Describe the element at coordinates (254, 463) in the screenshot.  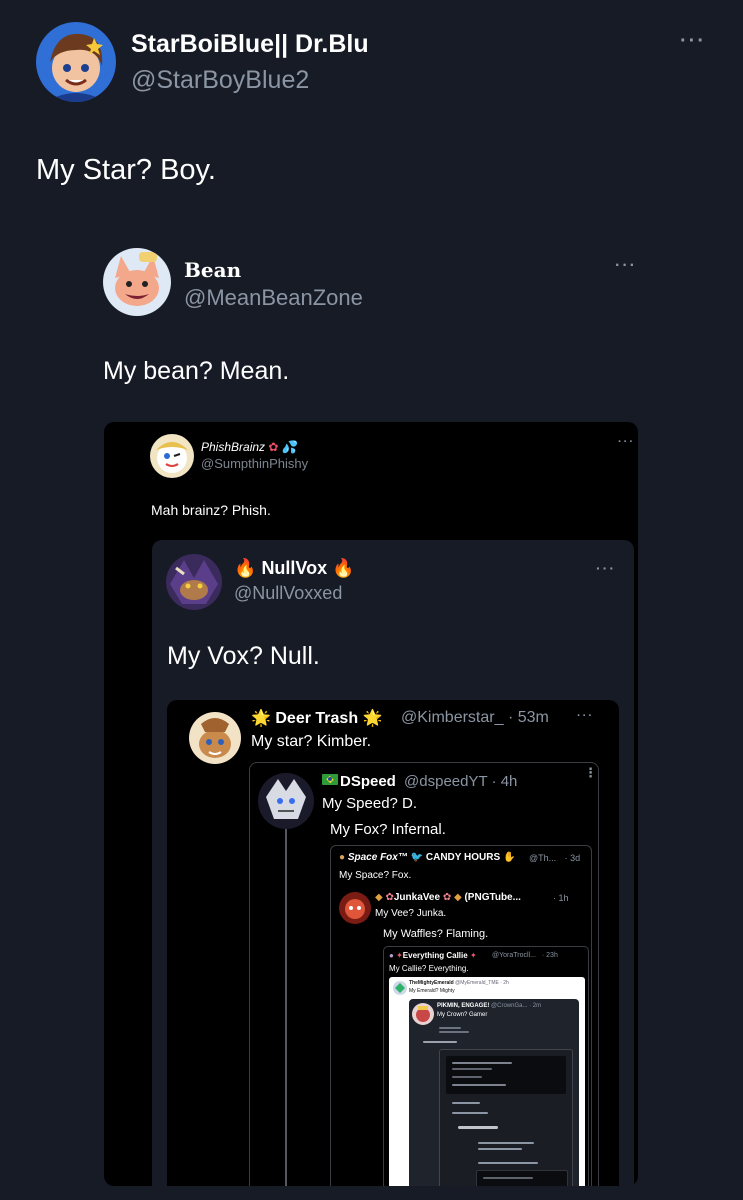
I see `author-handle: @SumpthinPhishy` at that location.